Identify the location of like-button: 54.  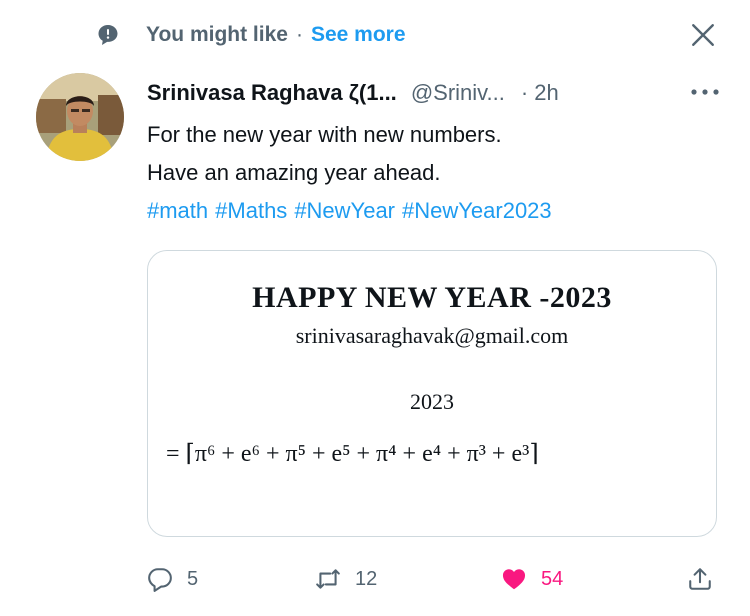
(532, 579).